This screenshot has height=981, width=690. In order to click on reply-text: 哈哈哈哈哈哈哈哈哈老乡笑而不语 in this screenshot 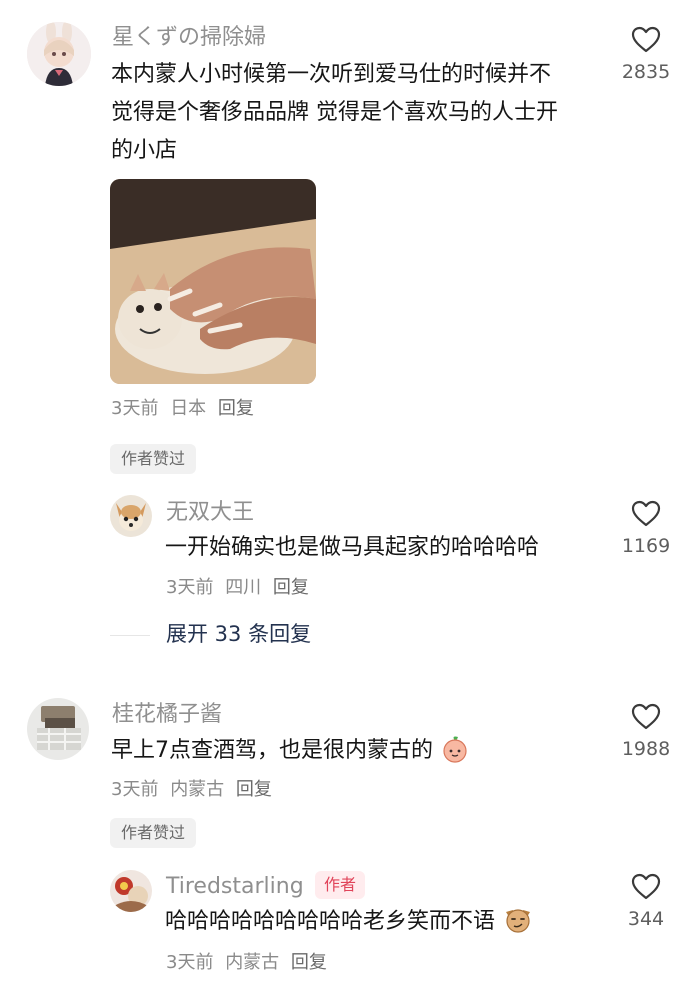, I will do `click(349, 922)`.